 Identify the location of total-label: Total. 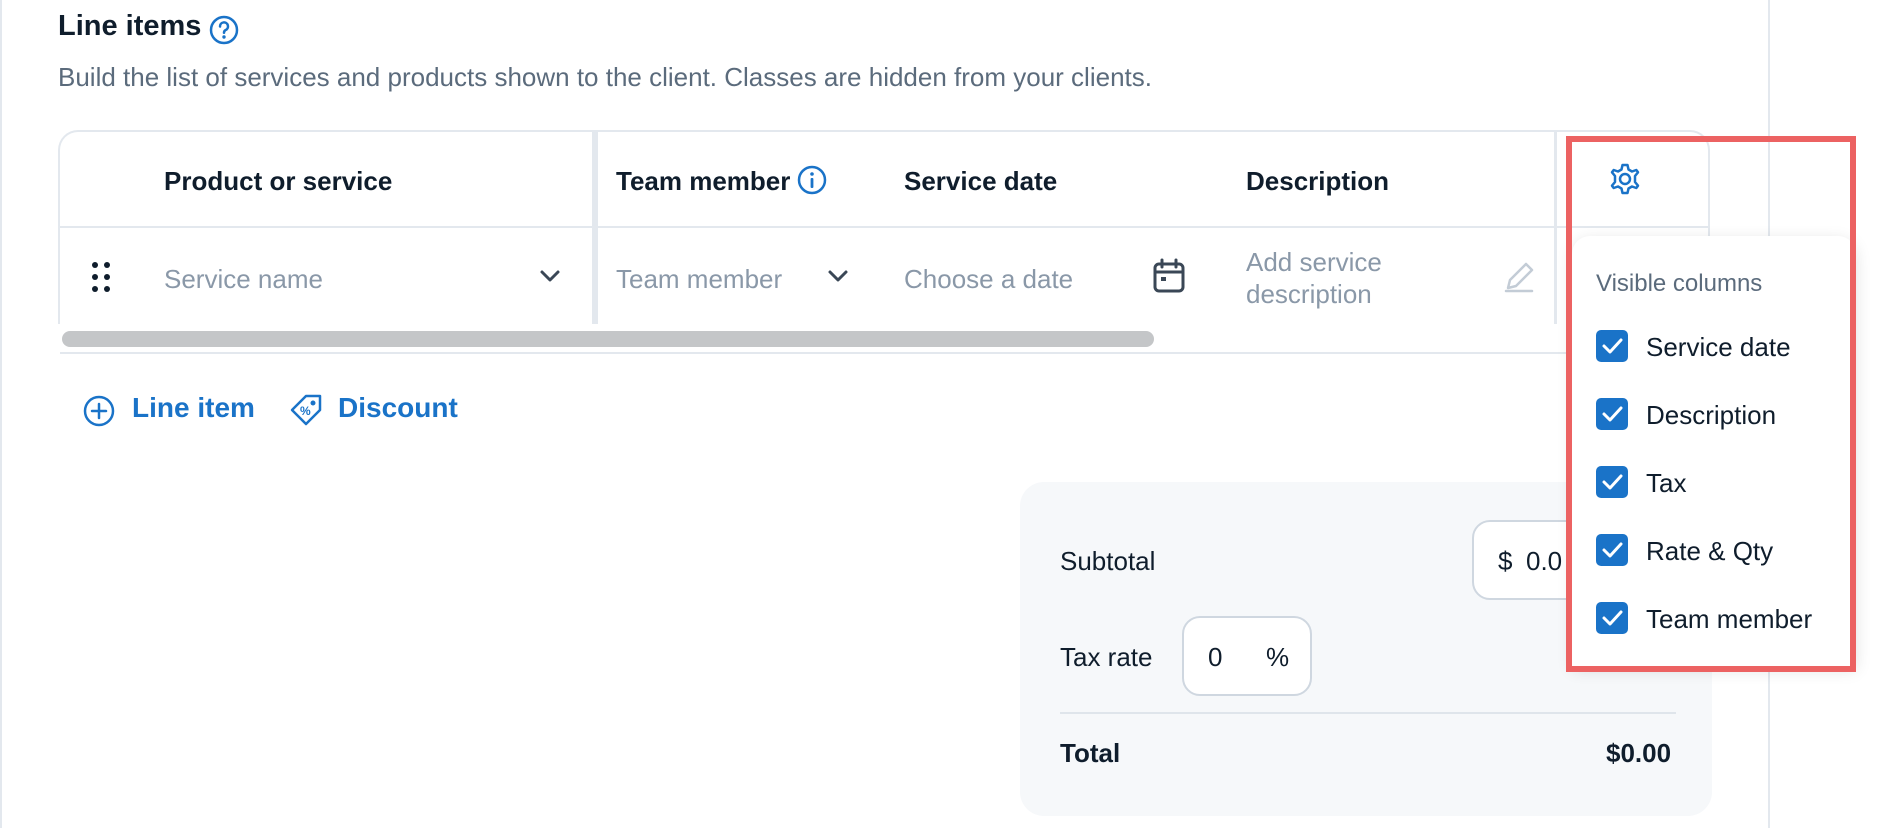
(1090, 753).